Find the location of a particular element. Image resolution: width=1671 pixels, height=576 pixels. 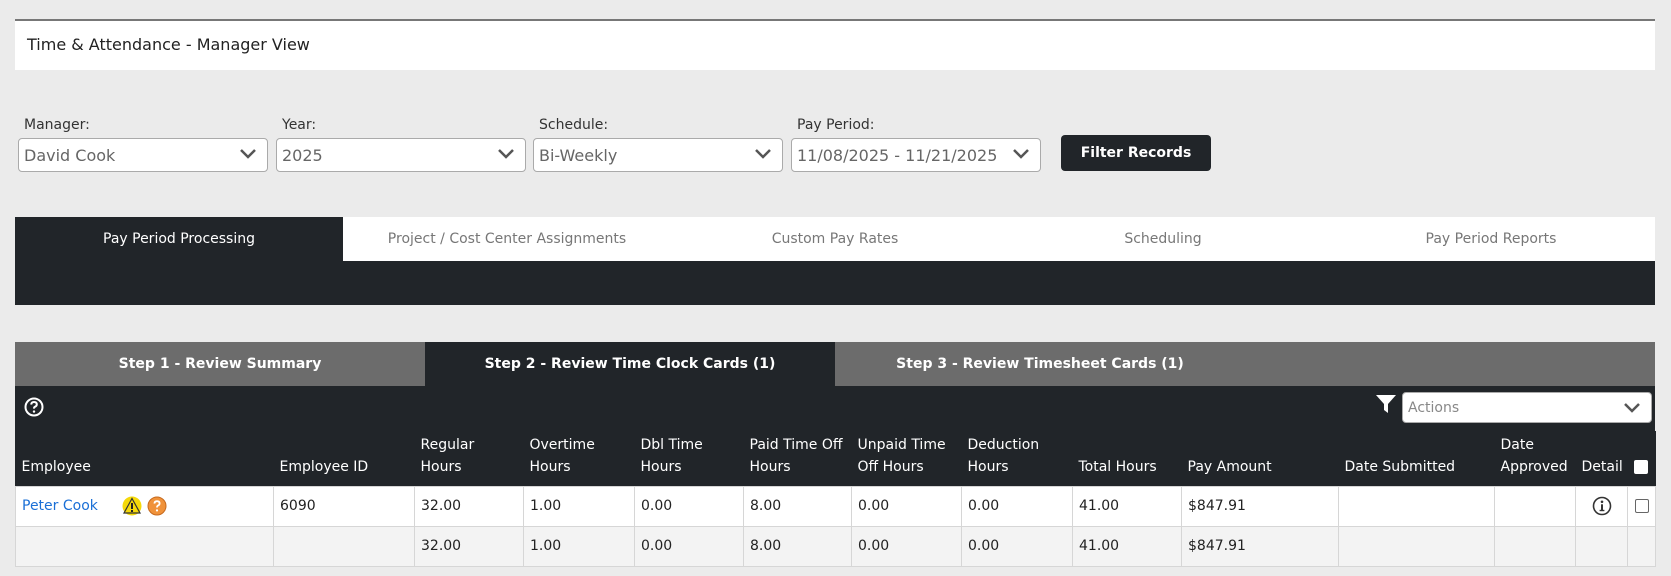

col-regular-hours: Regular Hours is located at coordinates (469, 458).